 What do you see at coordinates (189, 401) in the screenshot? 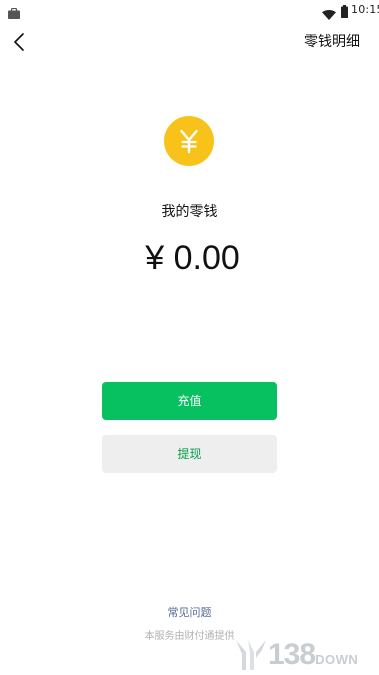
I see `recharge-button: 充值` at bounding box center [189, 401].